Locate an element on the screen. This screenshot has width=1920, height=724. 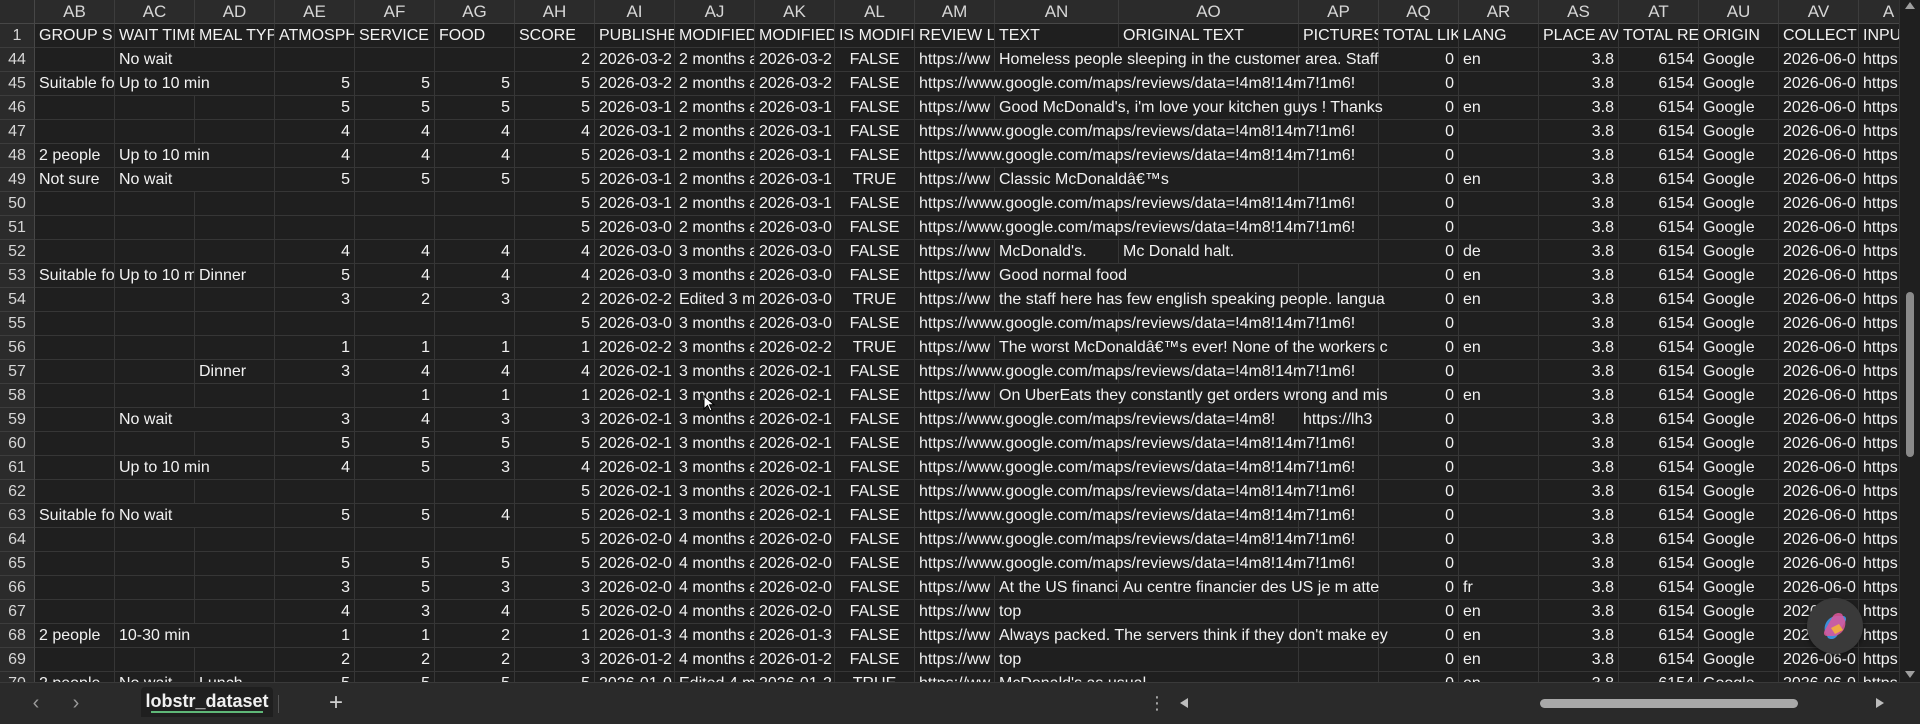
table-cell: 1 is located at coordinates (395, 636).